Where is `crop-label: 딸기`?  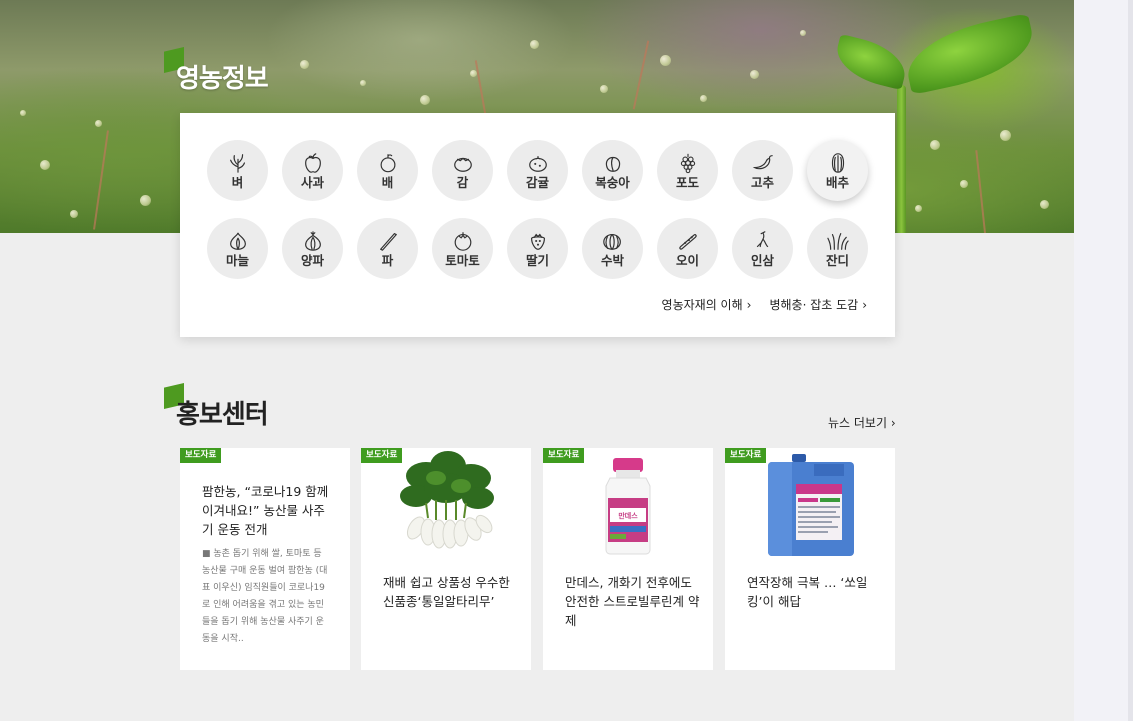
crop-label: 딸기 is located at coordinates (537, 260).